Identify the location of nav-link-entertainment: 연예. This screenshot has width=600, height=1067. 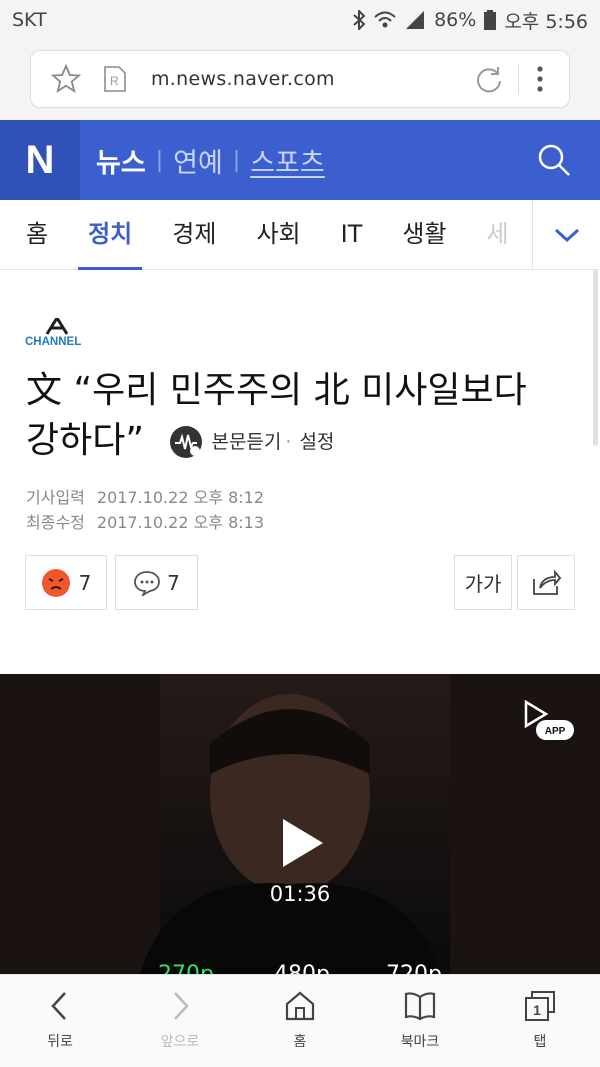
(198, 160).